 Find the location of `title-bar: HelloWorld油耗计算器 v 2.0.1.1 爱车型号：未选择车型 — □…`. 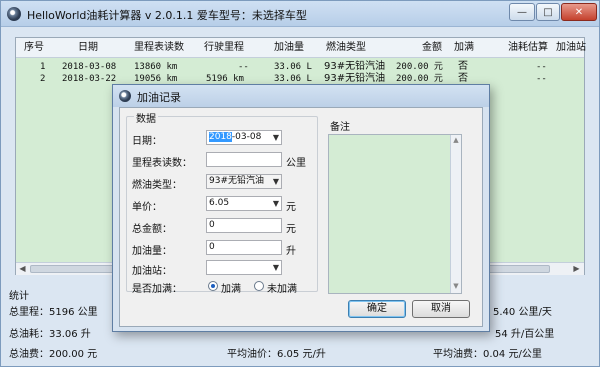

title-bar: HelloWorld油耗计算器 v 2.0.1.1 爱车型号：未选择车型 — □… is located at coordinates (300, 14).